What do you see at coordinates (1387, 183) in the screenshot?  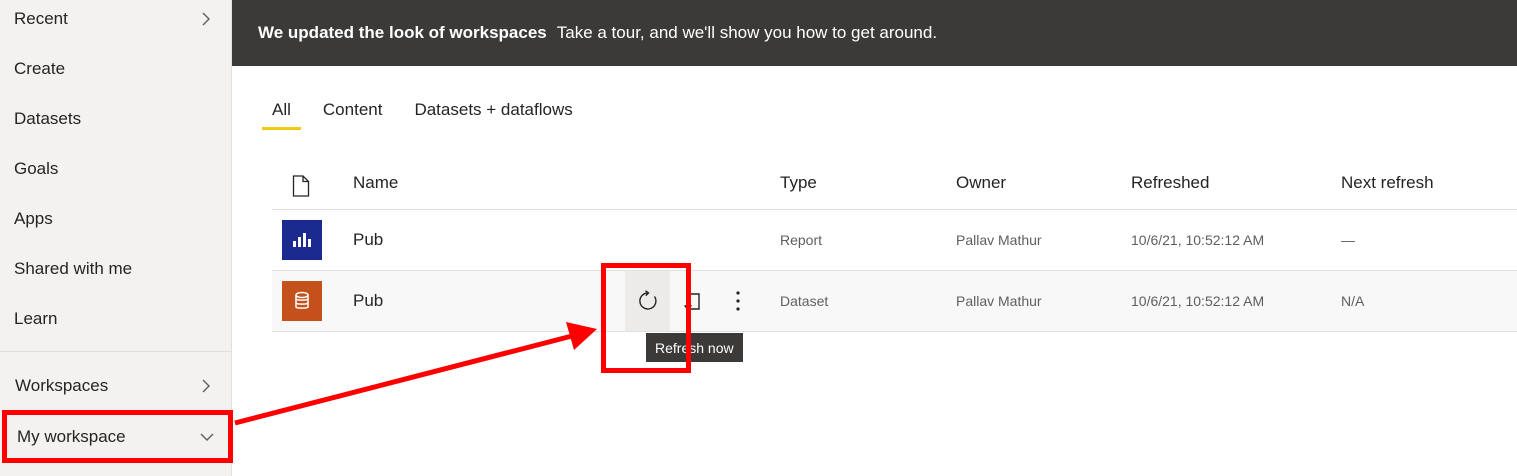 I see `column-header-next-refresh: Next refresh` at bounding box center [1387, 183].